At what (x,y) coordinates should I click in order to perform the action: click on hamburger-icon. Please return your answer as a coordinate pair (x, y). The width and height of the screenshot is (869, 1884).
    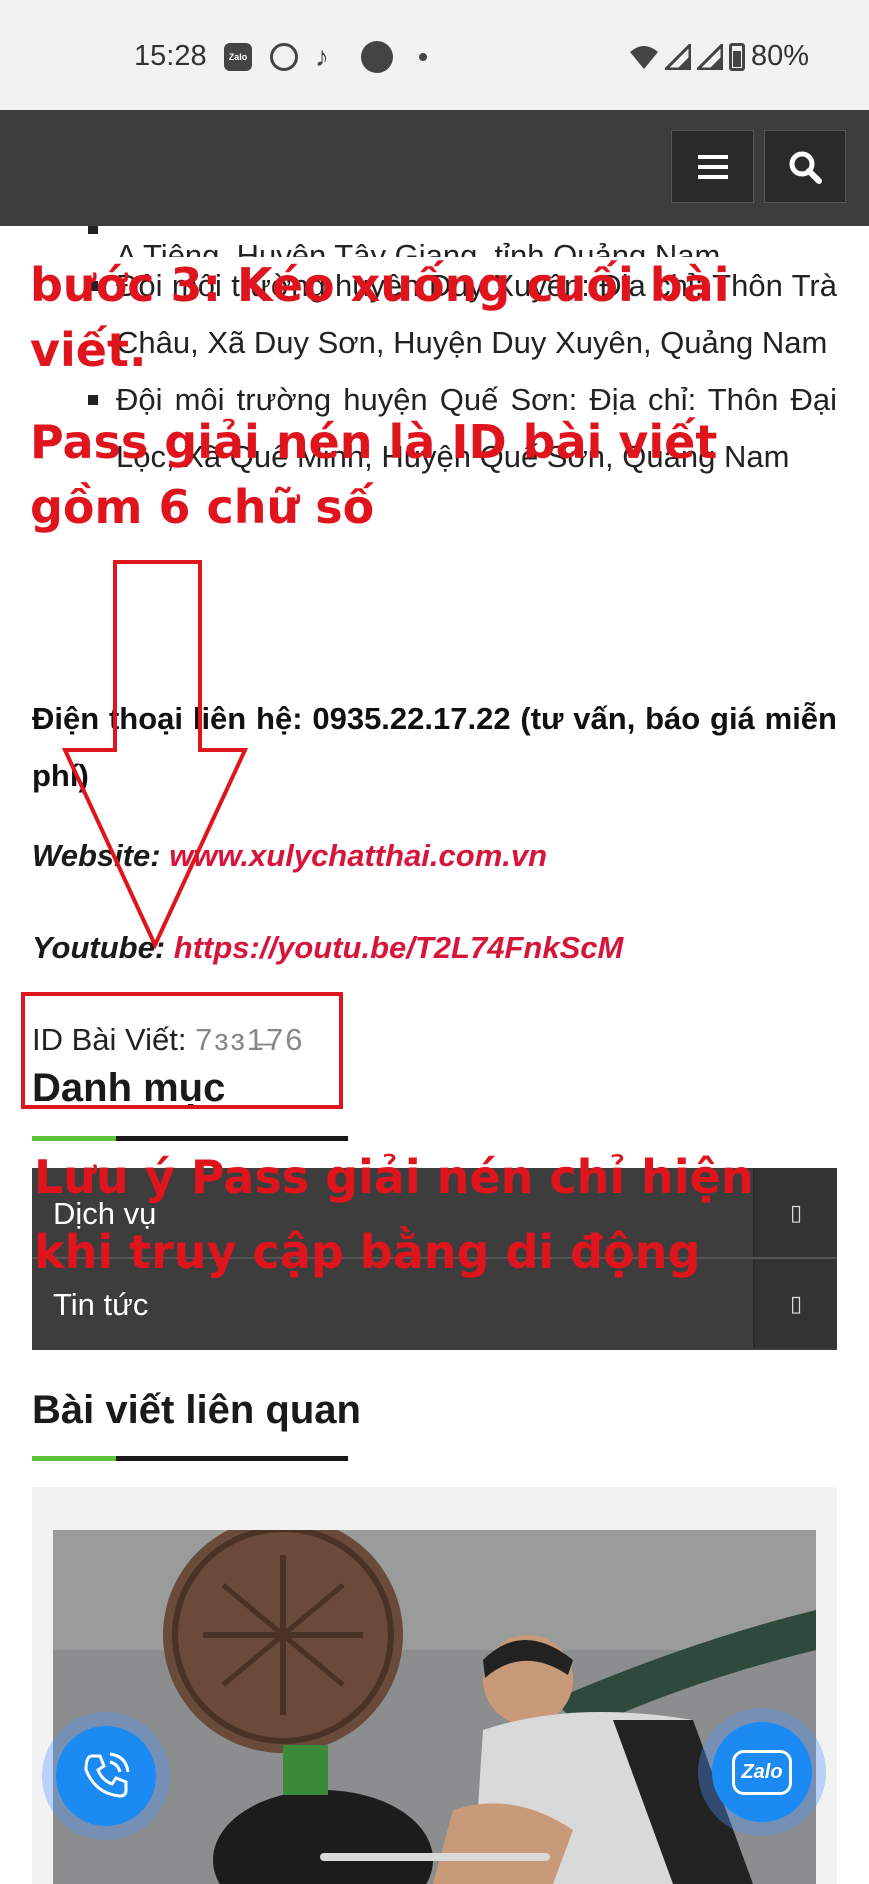
    Looking at the image, I should click on (712, 166).